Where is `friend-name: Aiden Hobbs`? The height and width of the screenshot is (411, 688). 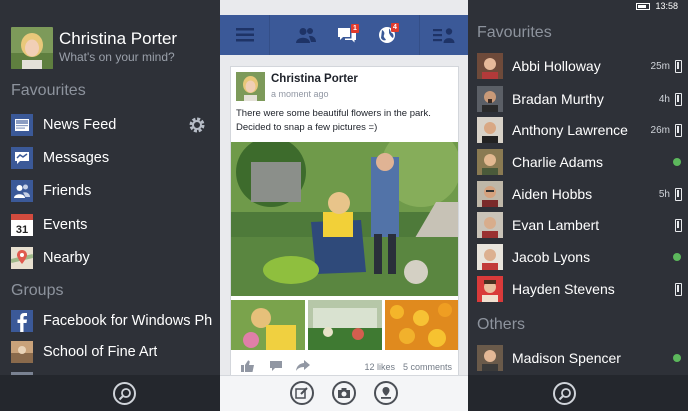
friend-name: Aiden Hobbs is located at coordinates (552, 194).